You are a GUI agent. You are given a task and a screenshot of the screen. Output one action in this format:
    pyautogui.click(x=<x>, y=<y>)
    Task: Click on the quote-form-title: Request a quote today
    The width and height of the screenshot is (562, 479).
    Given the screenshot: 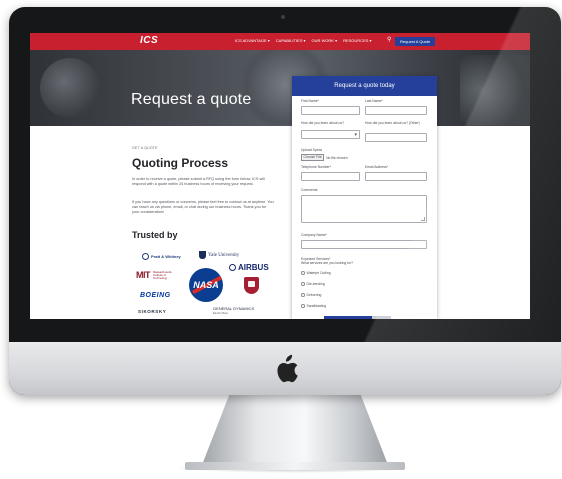 What is the action you would take?
    pyautogui.click(x=364, y=86)
    